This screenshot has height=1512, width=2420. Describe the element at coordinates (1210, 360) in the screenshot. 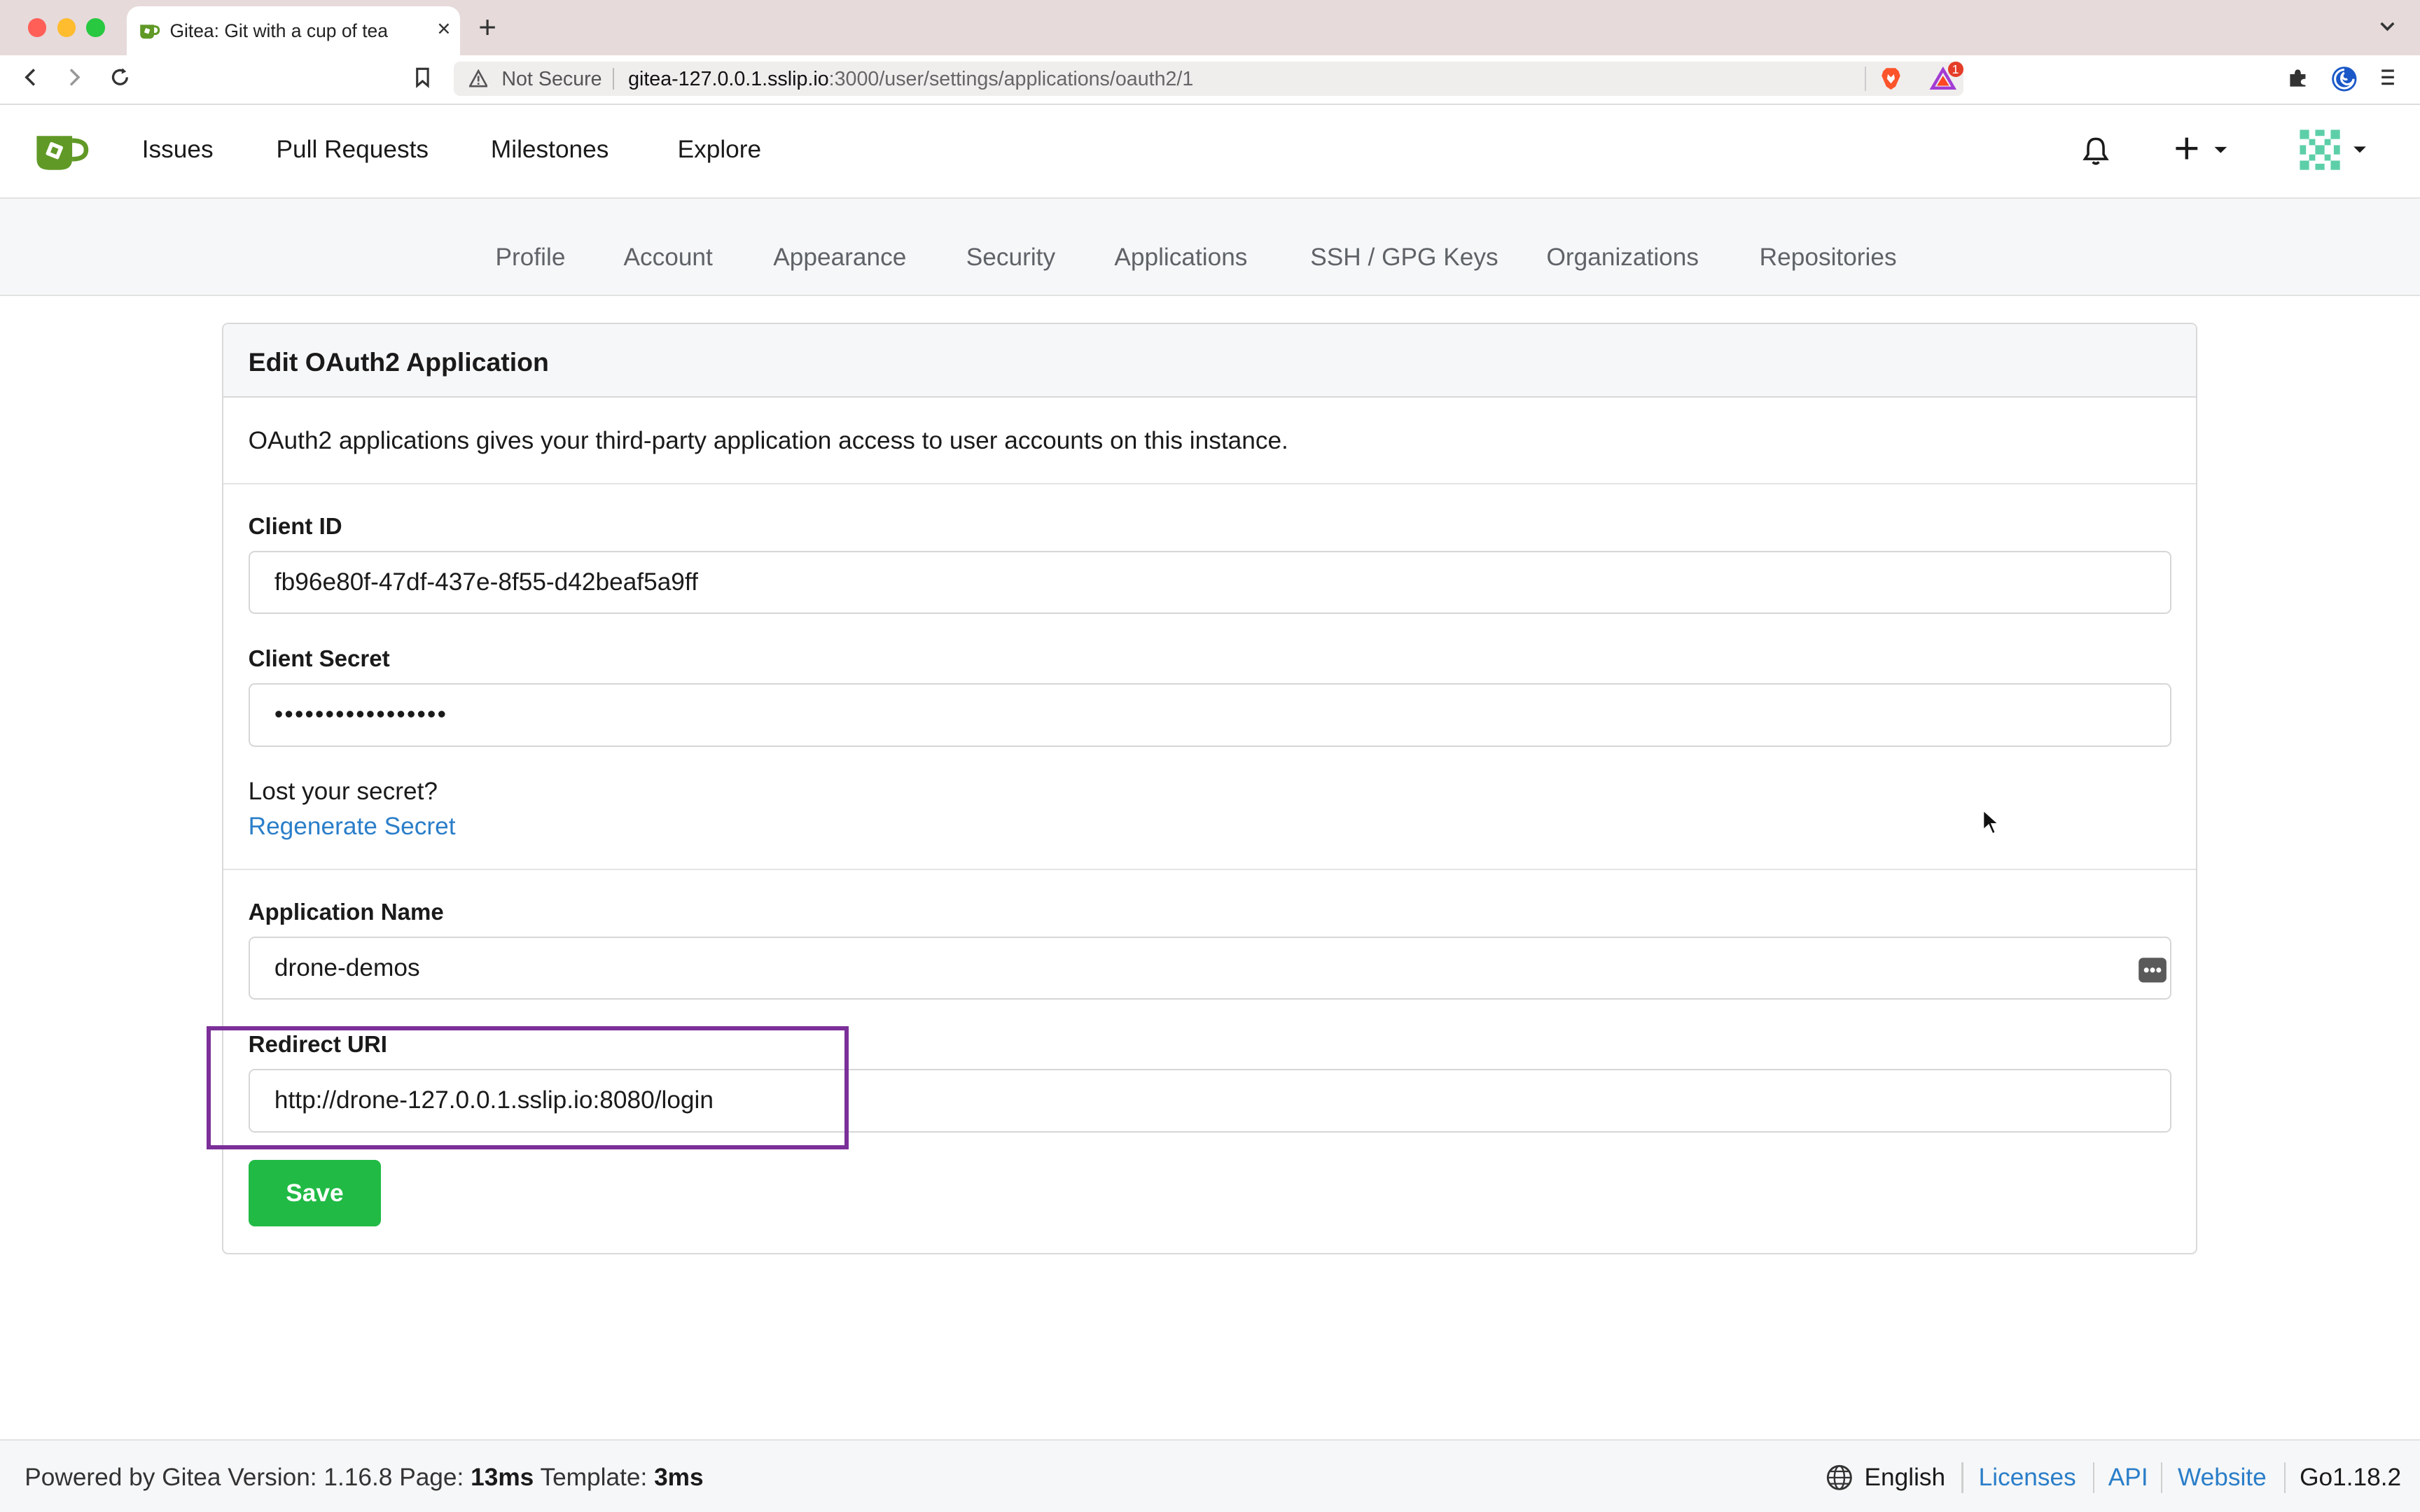

I see `card-header: Edit OAuth2 Application` at that location.